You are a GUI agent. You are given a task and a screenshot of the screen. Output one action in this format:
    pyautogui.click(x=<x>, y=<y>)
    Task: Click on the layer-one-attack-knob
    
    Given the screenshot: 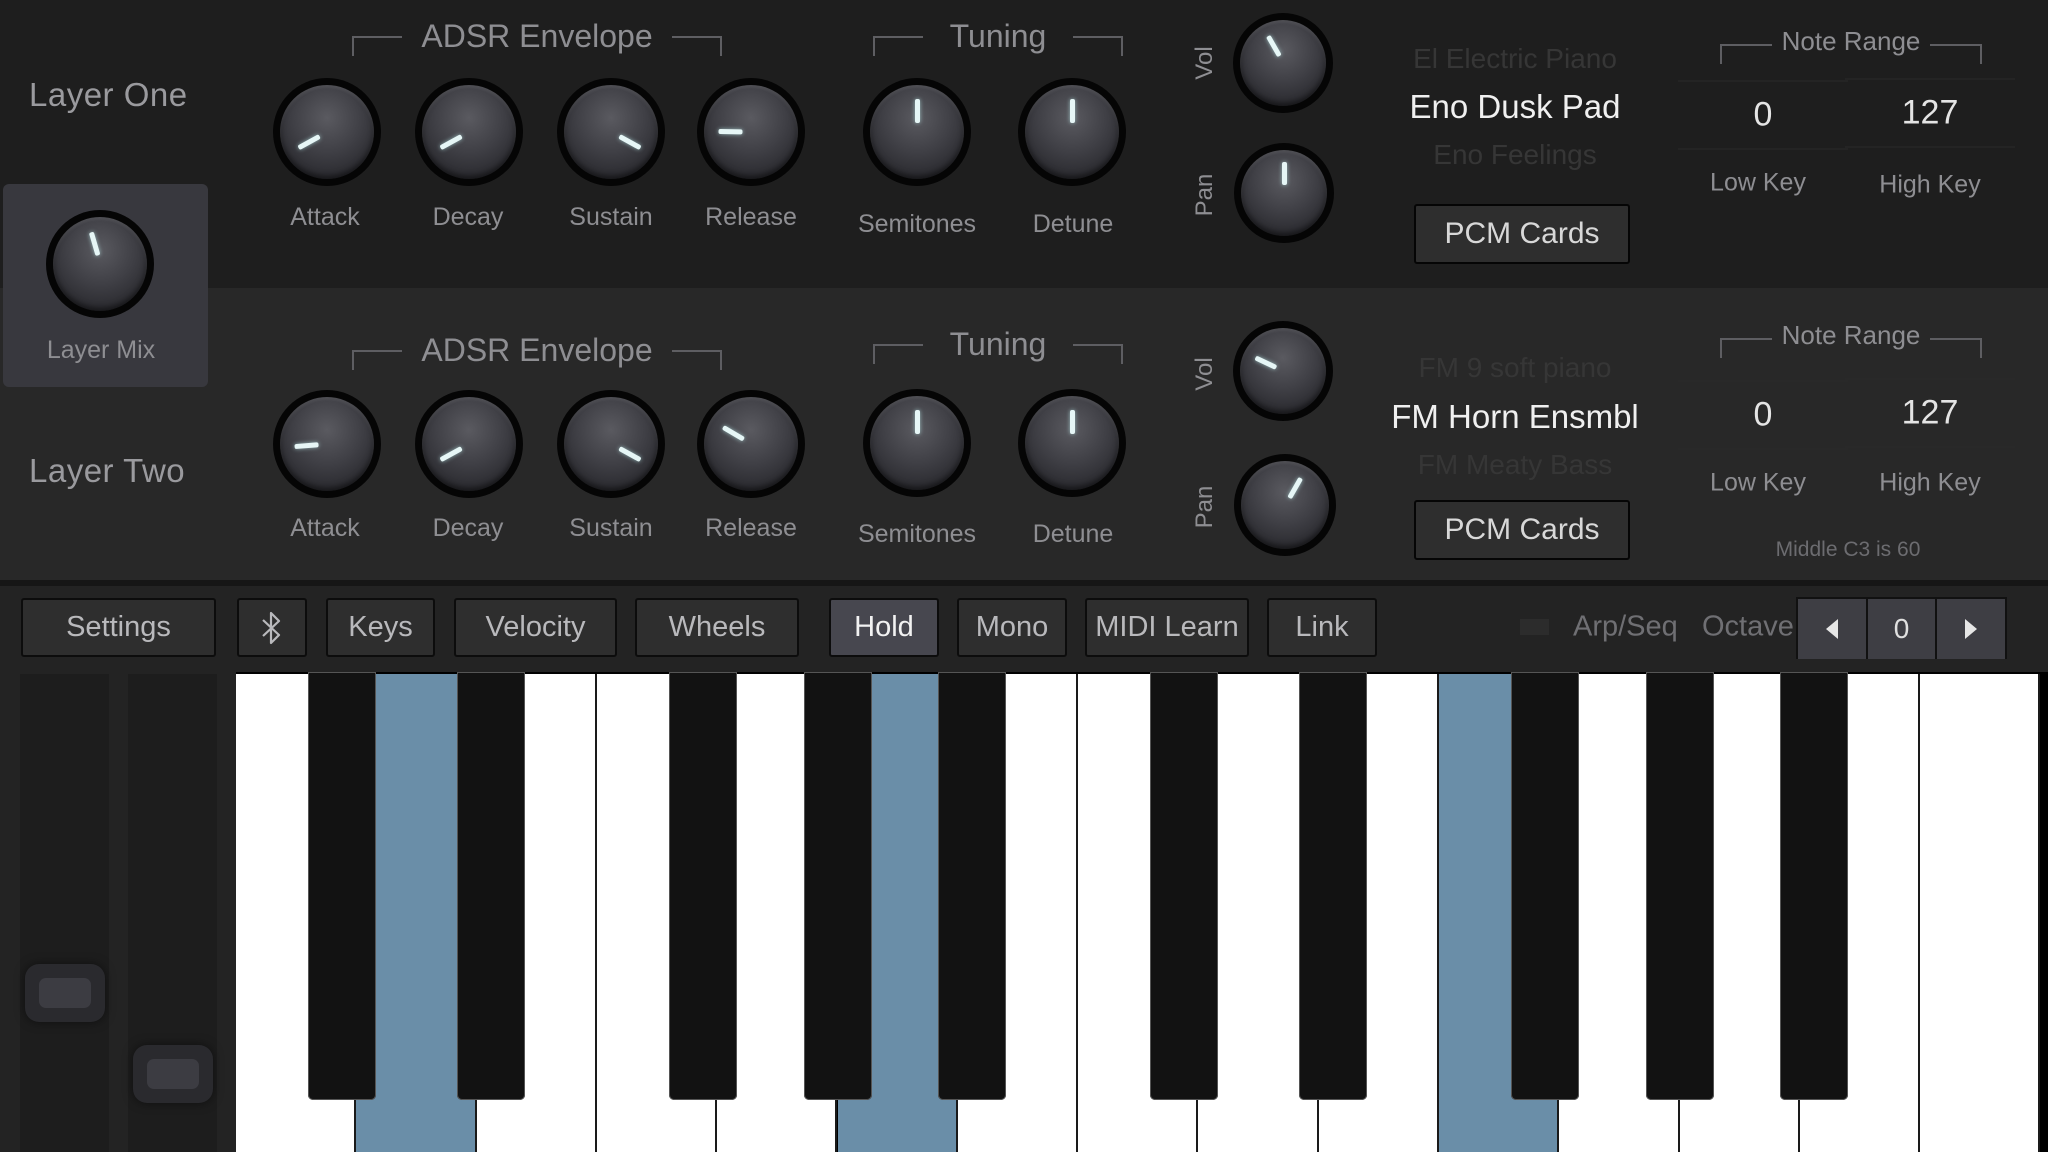 What is the action you would take?
    pyautogui.click(x=327, y=132)
    